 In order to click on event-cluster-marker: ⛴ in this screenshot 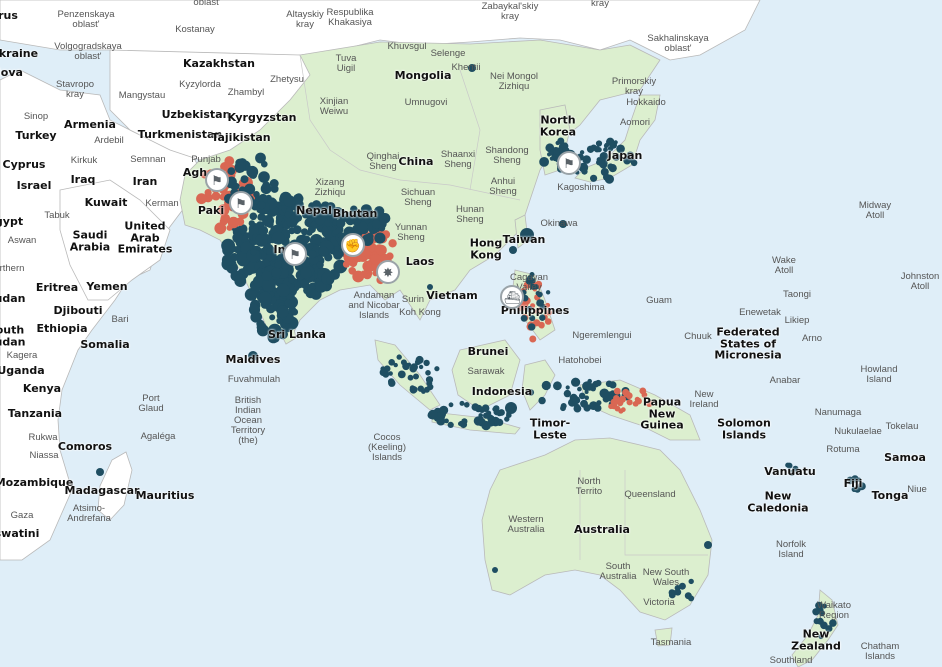, I will do `click(512, 297)`.